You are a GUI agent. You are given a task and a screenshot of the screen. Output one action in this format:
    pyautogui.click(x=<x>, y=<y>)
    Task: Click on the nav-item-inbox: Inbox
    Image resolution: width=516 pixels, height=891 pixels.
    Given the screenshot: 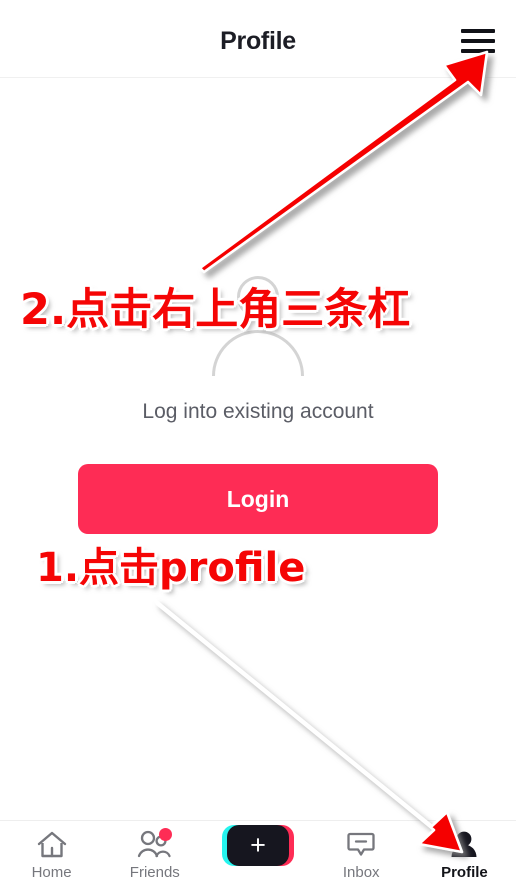 What is the action you would take?
    pyautogui.click(x=361, y=854)
    